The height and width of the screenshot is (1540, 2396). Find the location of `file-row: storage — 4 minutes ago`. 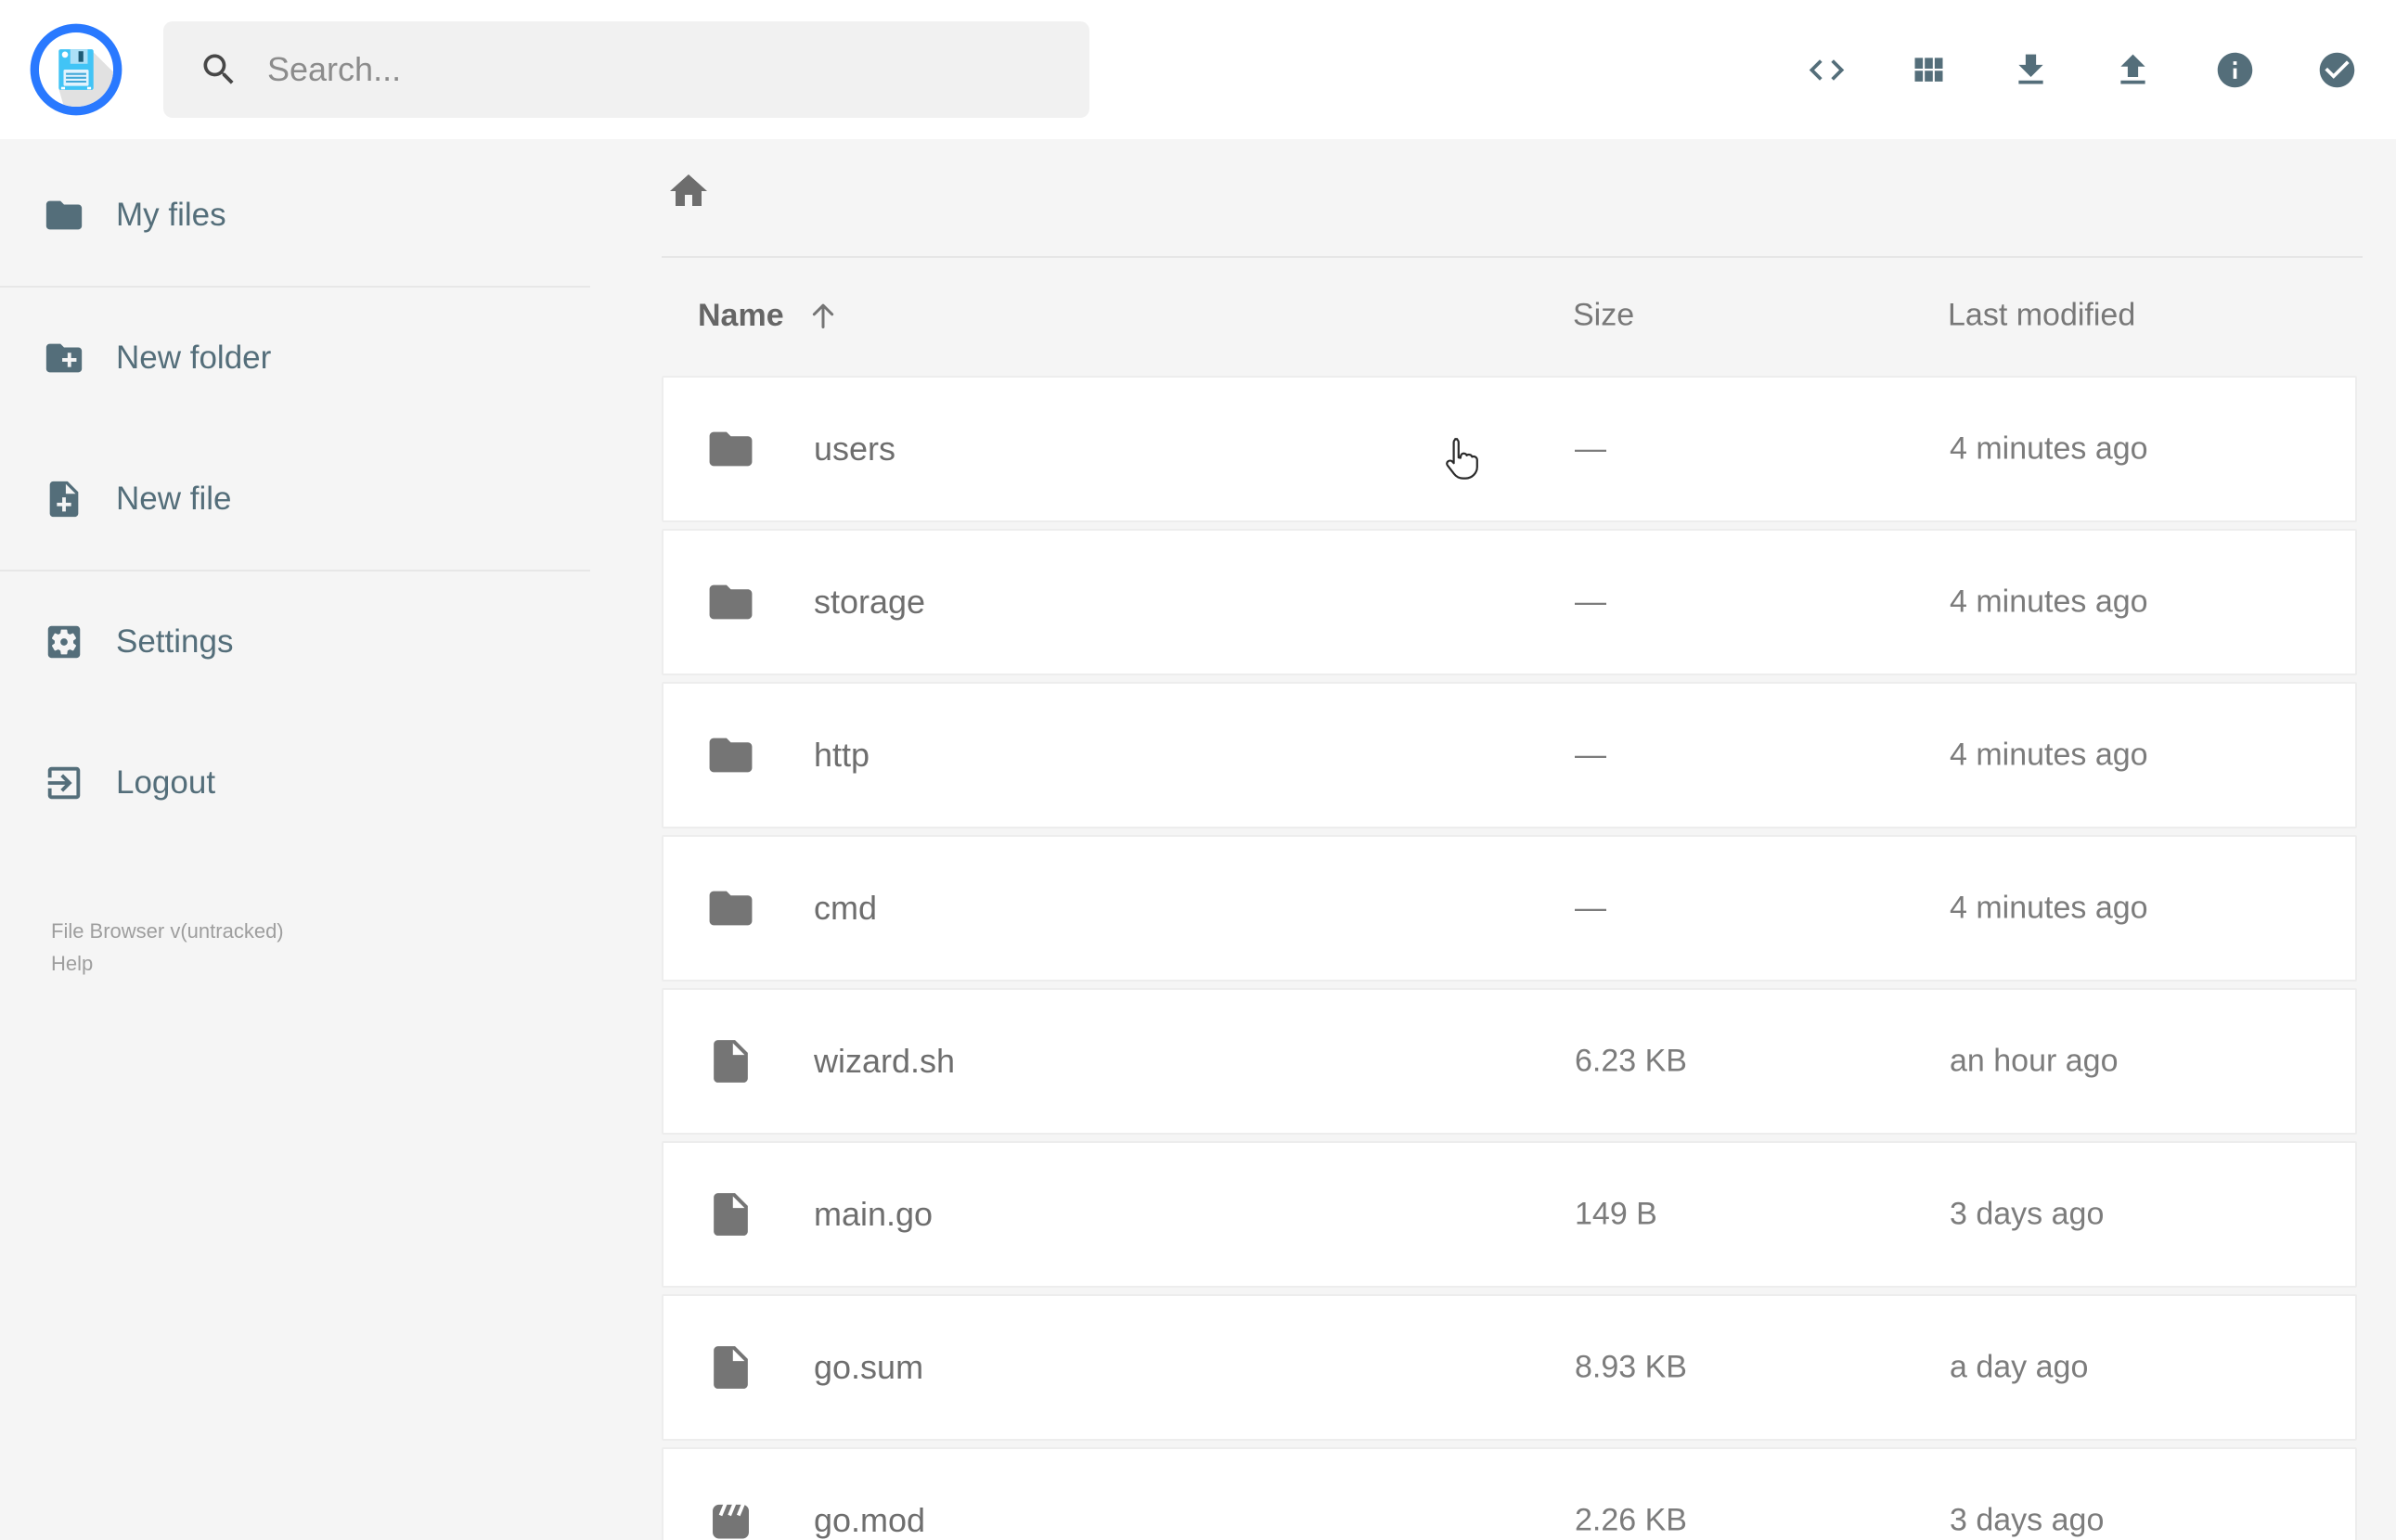

file-row: storage — 4 minutes ago is located at coordinates (1509, 602).